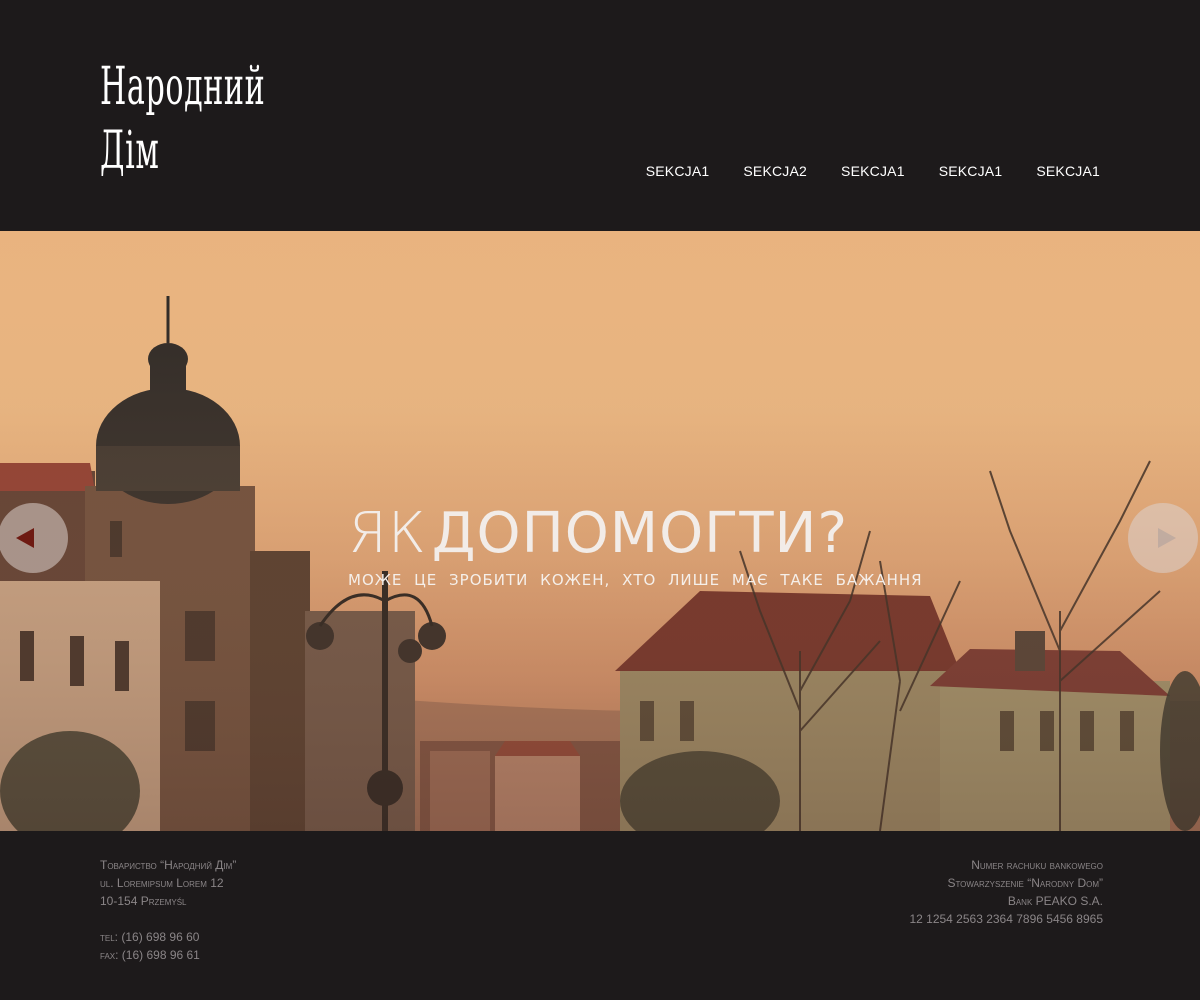 The width and height of the screenshot is (1200, 1000). Describe the element at coordinates (1055, 901) in the screenshot. I see `footer-bank-name: Bank PEAKO S.A.` at that location.